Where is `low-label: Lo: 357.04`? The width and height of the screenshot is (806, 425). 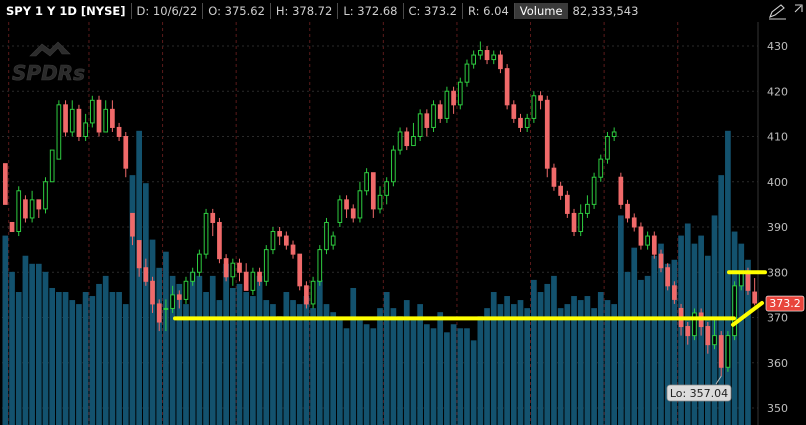
low-label: Lo: 357.04 is located at coordinates (699, 393).